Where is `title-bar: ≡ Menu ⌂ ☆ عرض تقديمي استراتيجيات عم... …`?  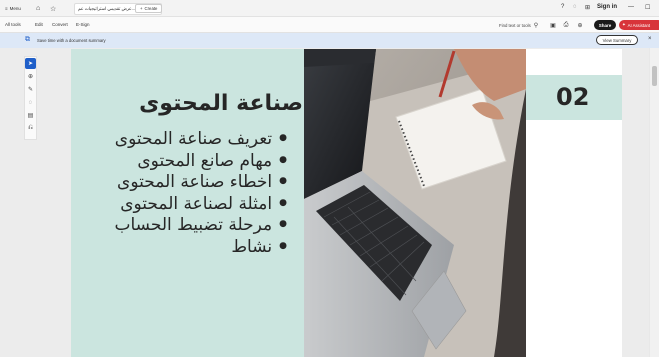 title-bar: ≡ Menu ⌂ ☆ عرض تقديمي استراتيجيات عم... … is located at coordinates (329, 8).